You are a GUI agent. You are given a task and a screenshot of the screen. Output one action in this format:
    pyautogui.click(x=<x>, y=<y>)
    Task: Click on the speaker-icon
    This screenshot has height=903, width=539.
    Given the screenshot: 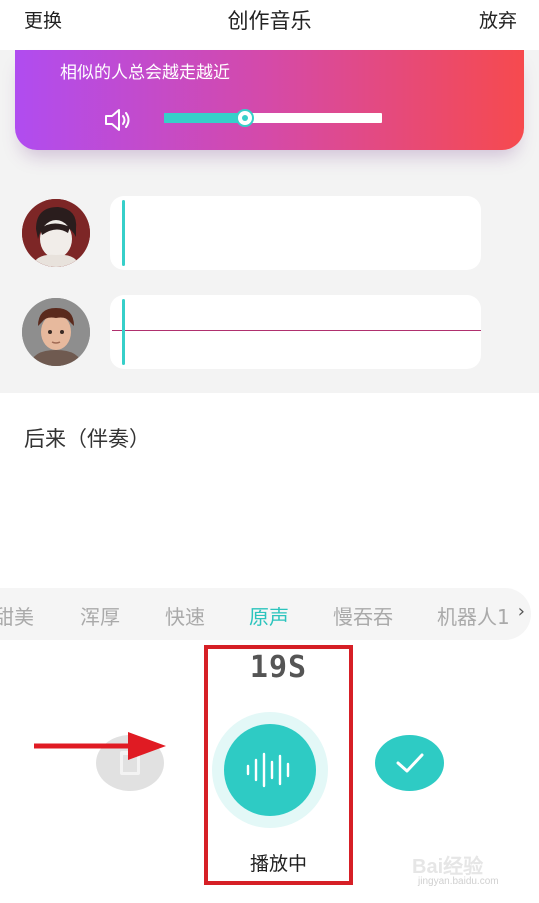 What is the action you would take?
    pyautogui.click(x=119, y=120)
    